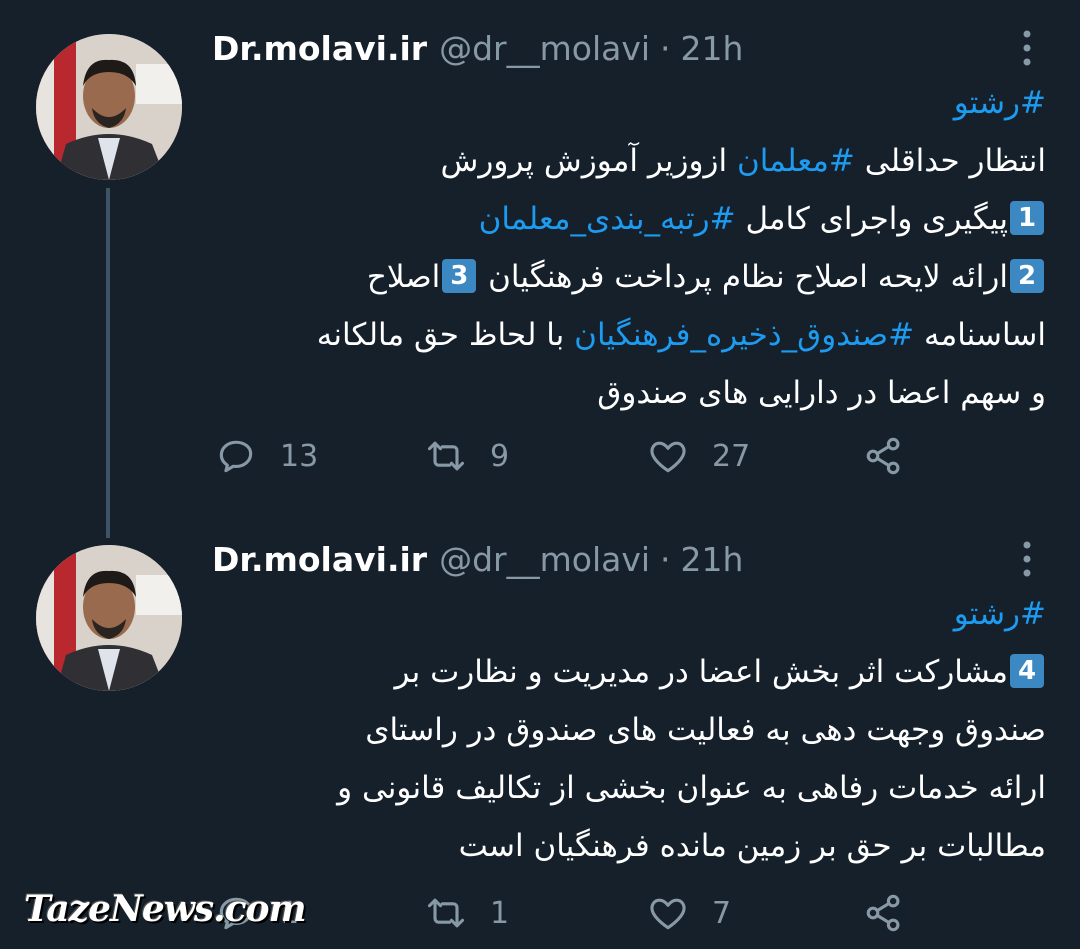 This screenshot has height=949, width=1080. I want to click on number-badge: 2, so click(1027, 275).